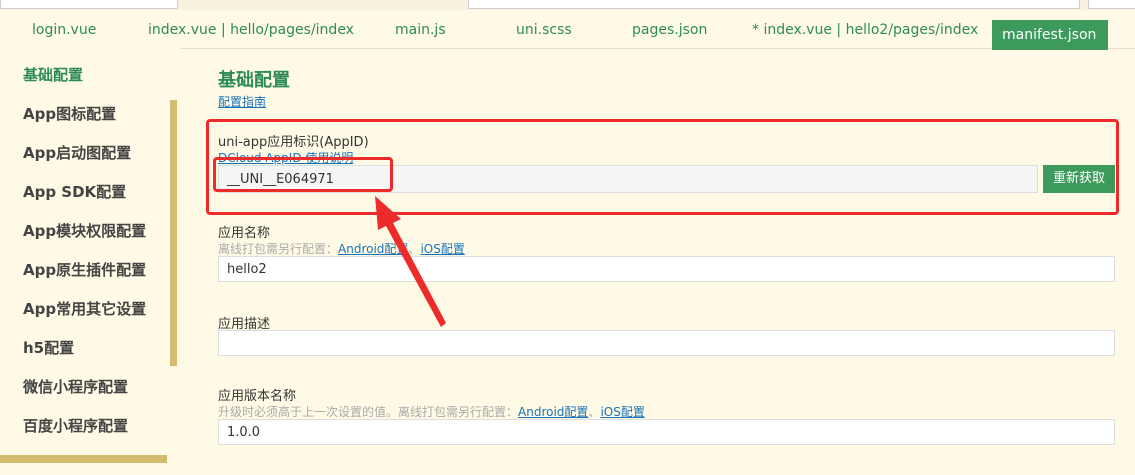 The width and height of the screenshot is (1135, 475). Describe the element at coordinates (442, 249) in the screenshot. I see `app-name-ios-link: iOS配置` at that location.